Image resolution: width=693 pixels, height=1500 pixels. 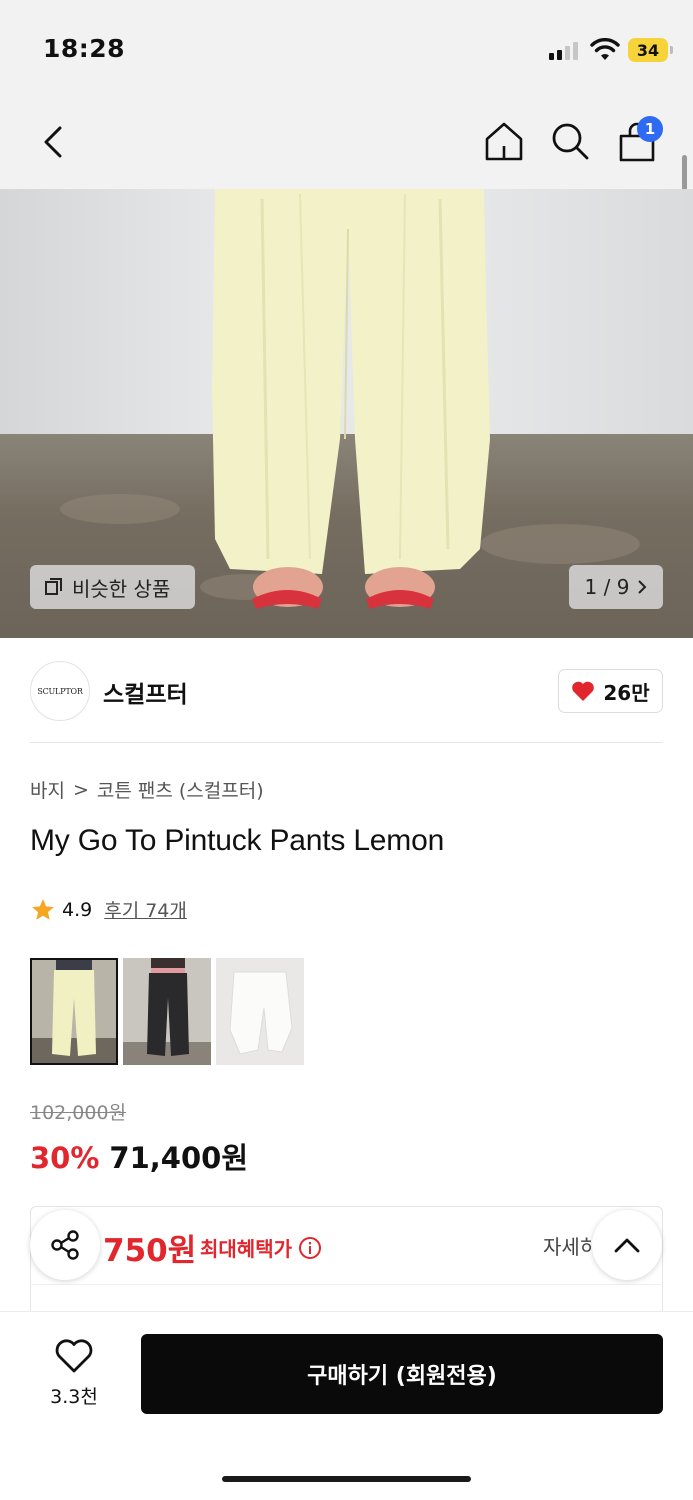 I want to click on max-benefit-label: 최대혜택가, so click(x=246, y=1249).